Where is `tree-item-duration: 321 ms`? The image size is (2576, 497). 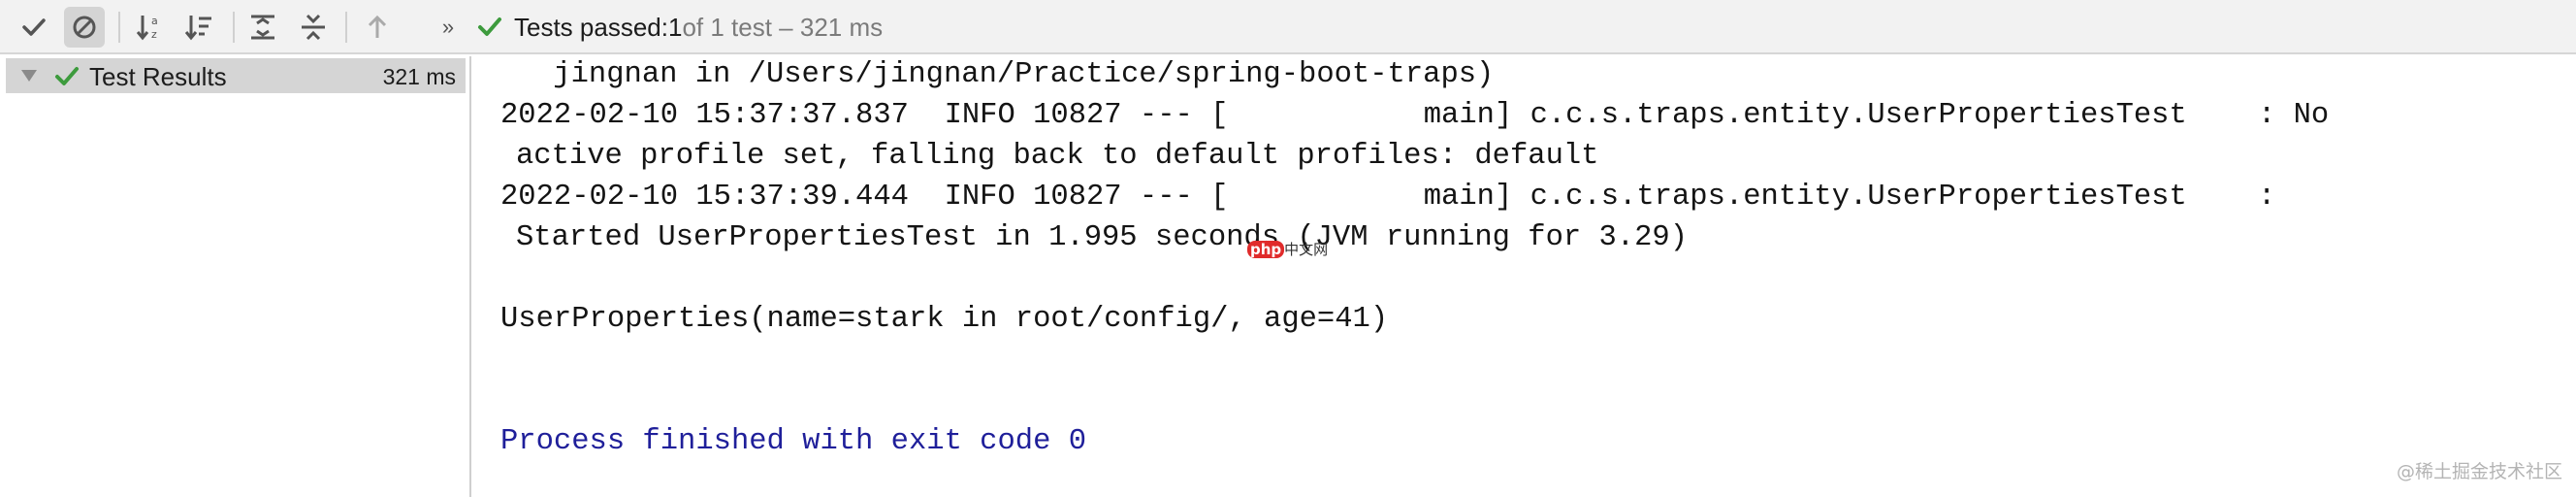 tree-item-duration: 321 ms is located at coordinates (419, 76).